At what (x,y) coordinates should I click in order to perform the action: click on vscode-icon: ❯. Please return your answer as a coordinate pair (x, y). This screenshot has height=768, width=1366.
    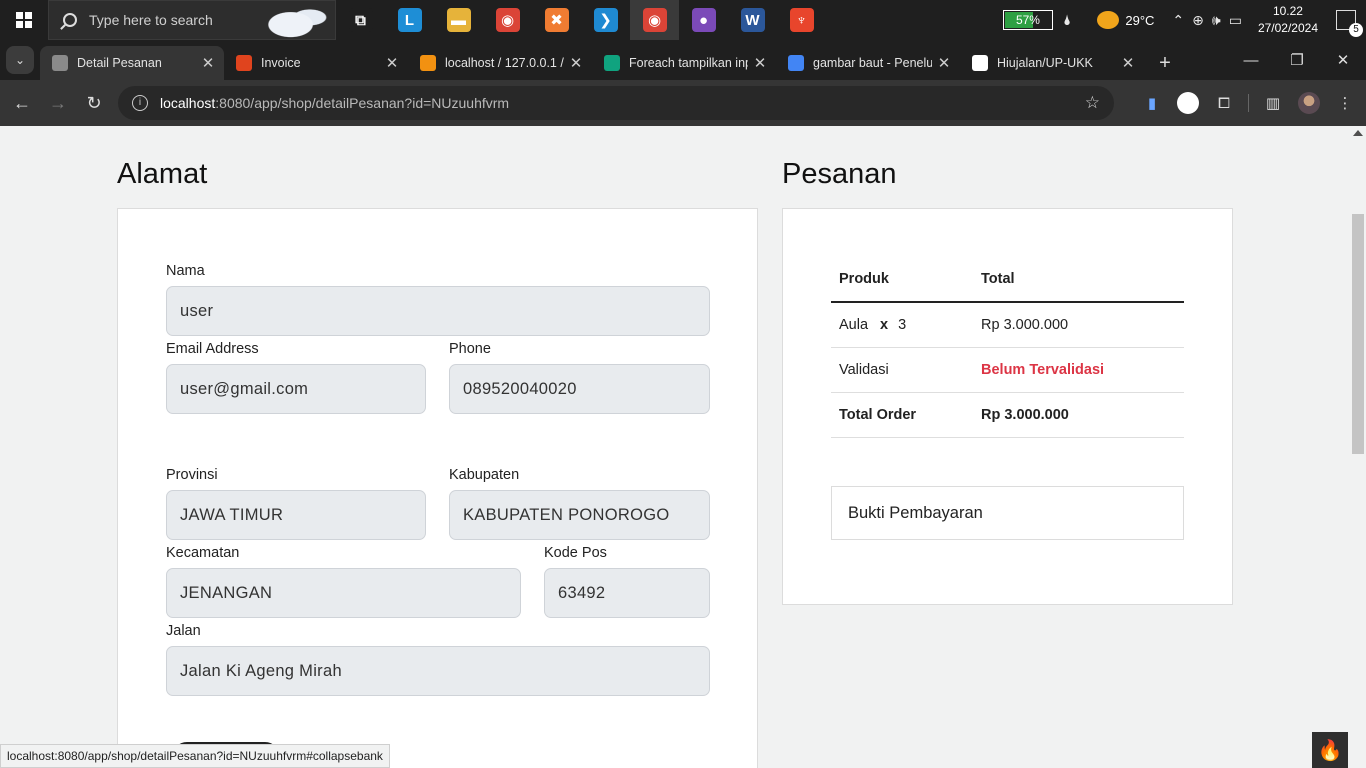
    Looking at the image, I should click on (605, 20).